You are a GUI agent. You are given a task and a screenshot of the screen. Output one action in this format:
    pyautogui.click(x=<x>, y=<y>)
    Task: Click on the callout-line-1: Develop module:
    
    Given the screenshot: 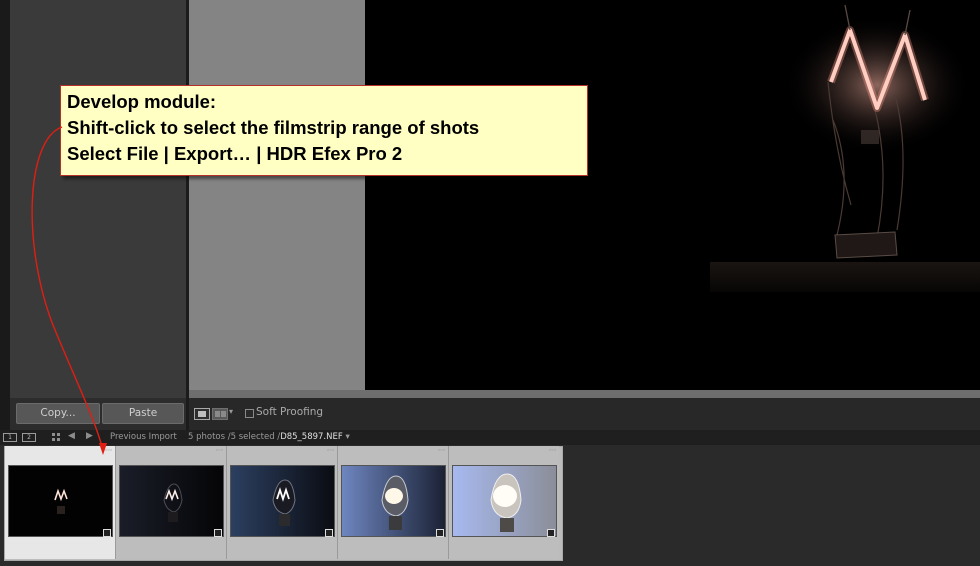 What is the action you would take?
    pyautogui.click(x=142, y=101)
    